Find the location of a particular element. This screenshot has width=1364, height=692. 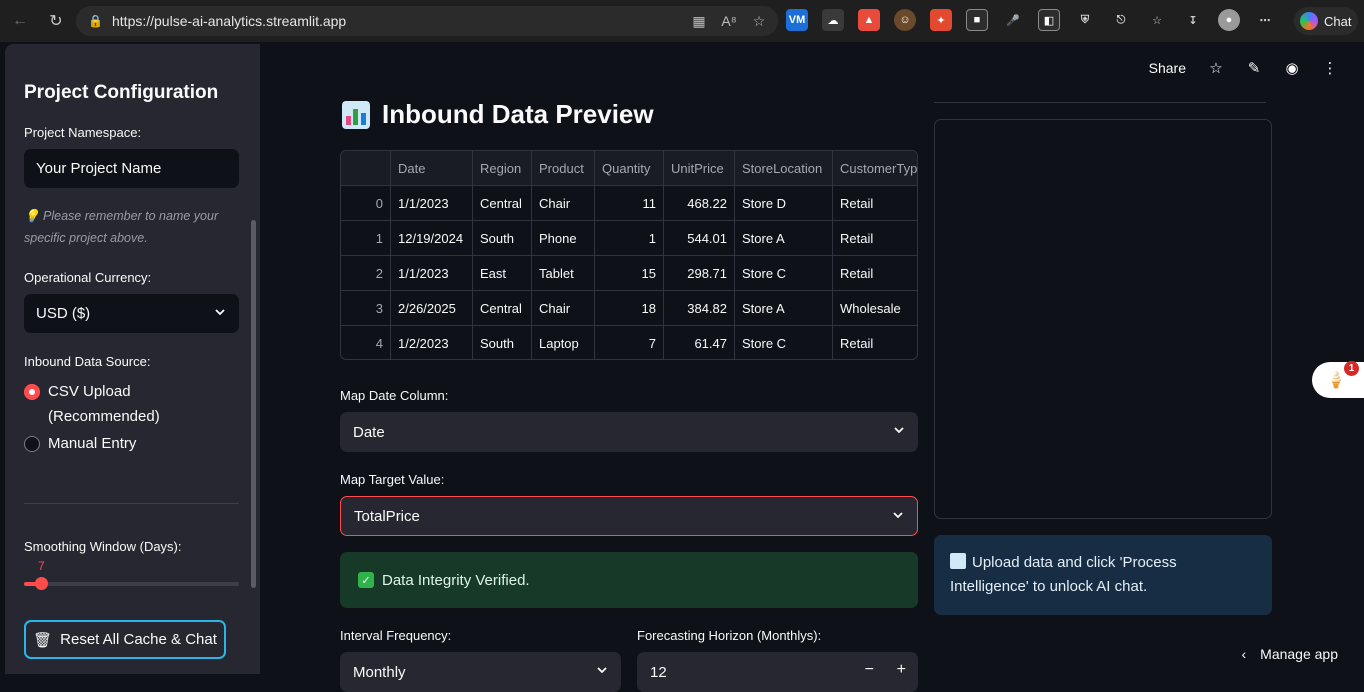

reset-cache-button: 🗑 Reset All Cache & Chat is located at coordinates (125, 639).